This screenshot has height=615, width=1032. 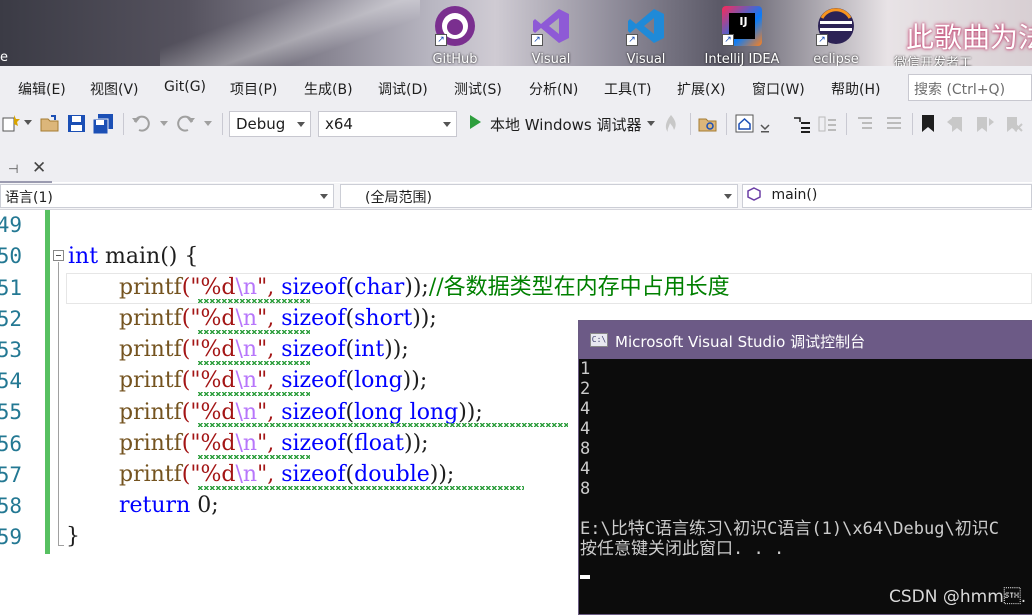 I want to click on line-number: 59, so click(x=11, y=537).